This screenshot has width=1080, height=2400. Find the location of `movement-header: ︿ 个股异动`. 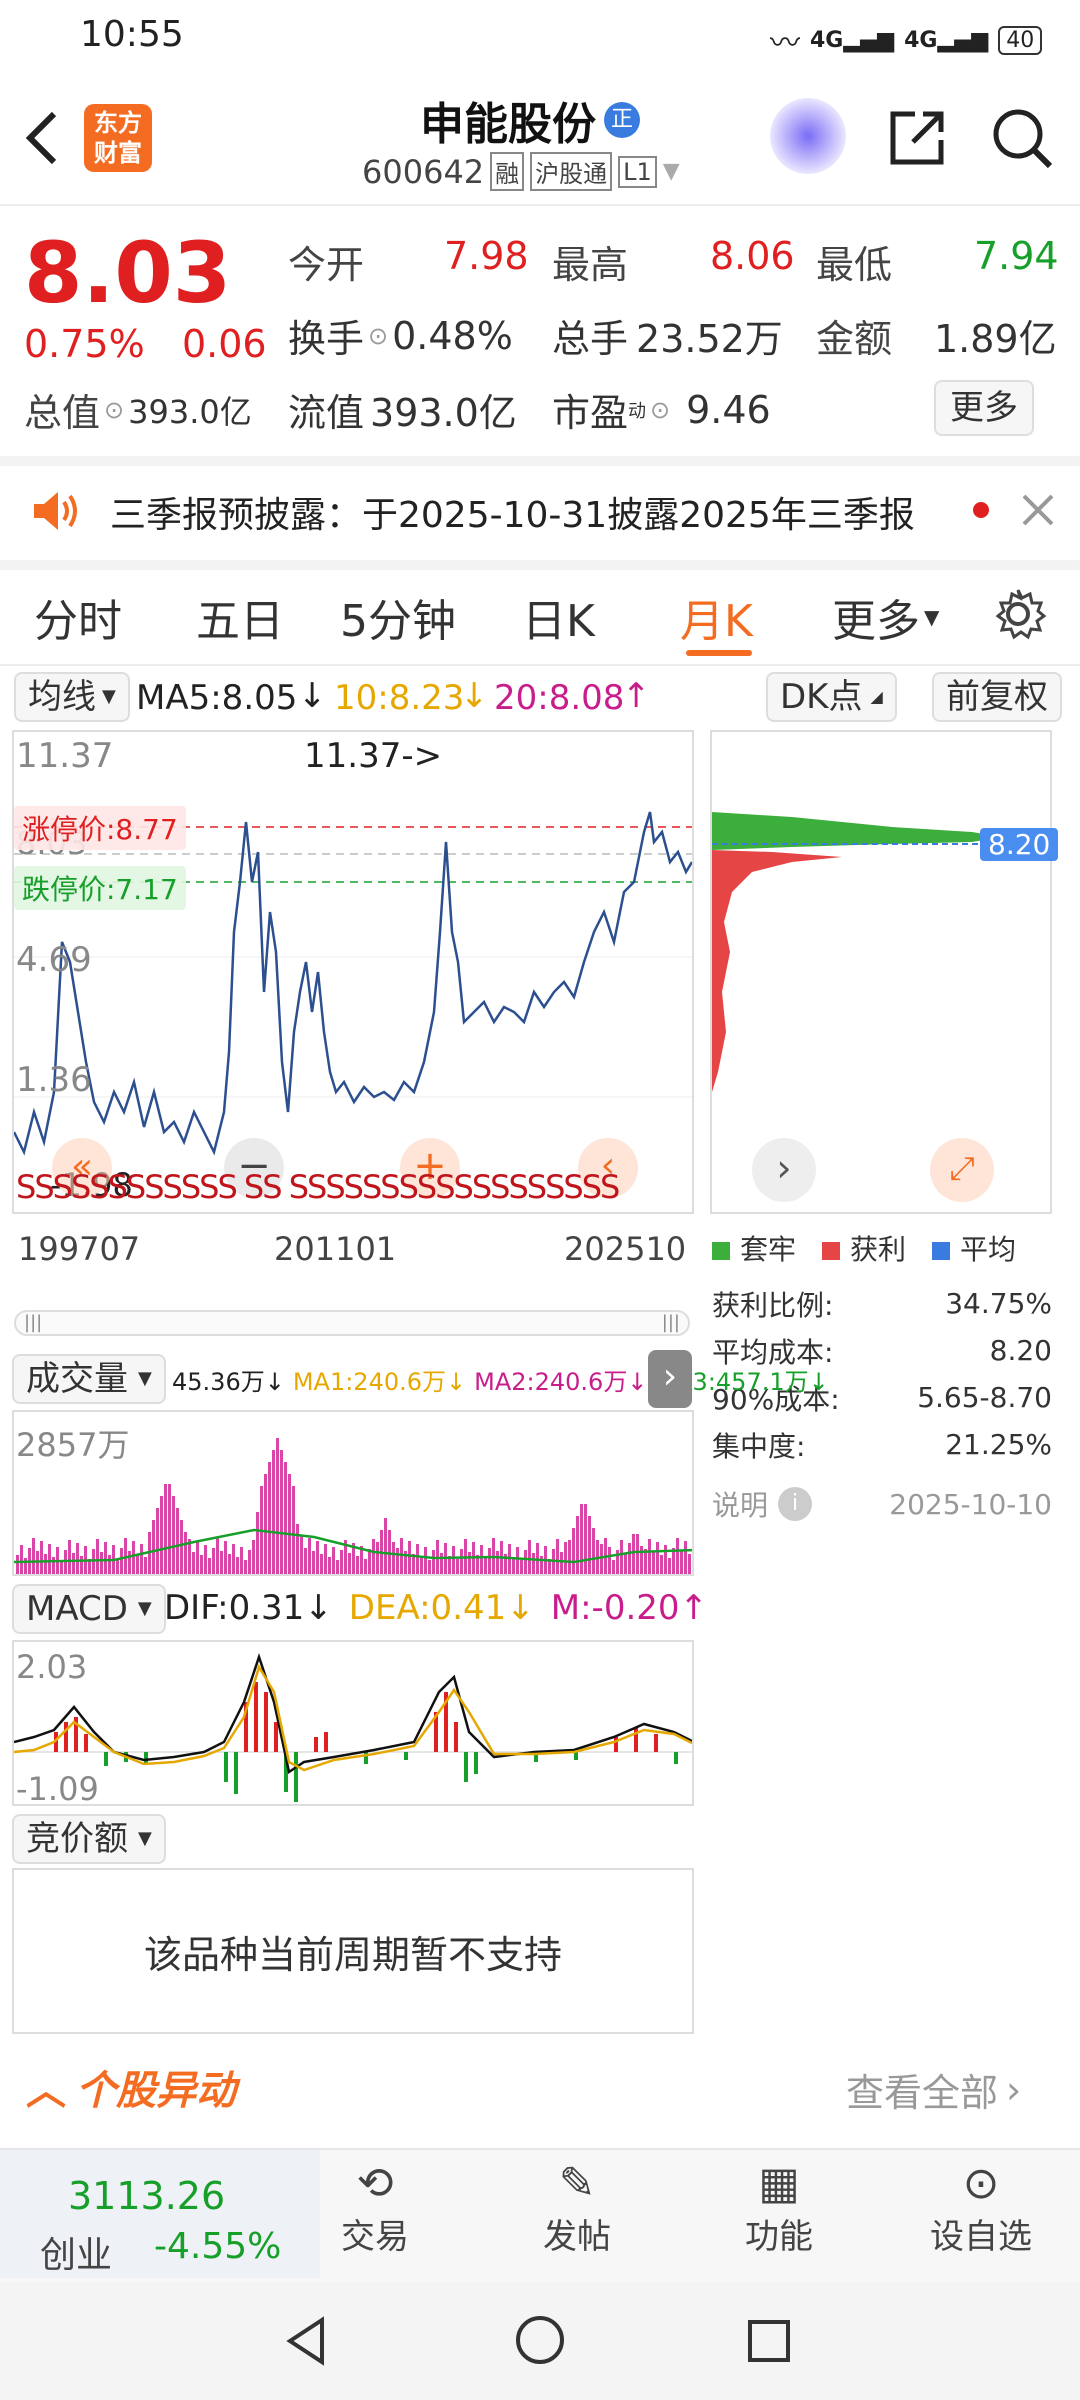

movement-header: ︿ 个股异动 is located at coordinates (131, 2087).